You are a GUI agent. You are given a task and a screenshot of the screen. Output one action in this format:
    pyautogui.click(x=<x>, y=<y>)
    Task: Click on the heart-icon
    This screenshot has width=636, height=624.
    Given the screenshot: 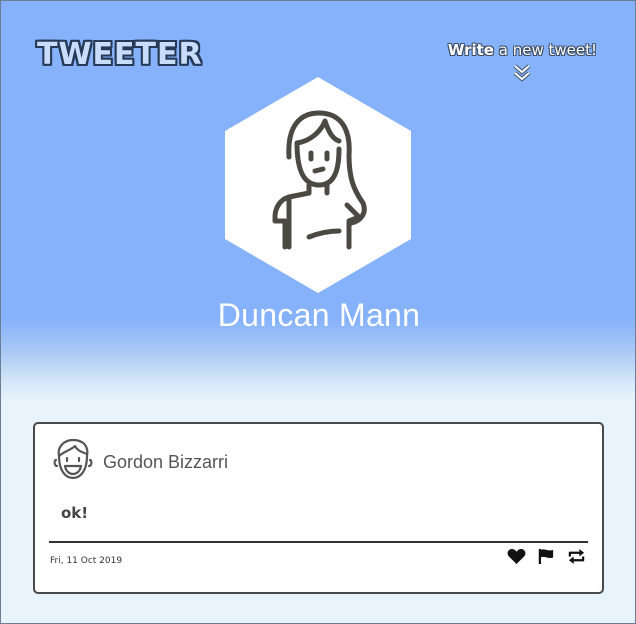 What is the action you would take?
    pyautogui.click(x=516, y=556)
    